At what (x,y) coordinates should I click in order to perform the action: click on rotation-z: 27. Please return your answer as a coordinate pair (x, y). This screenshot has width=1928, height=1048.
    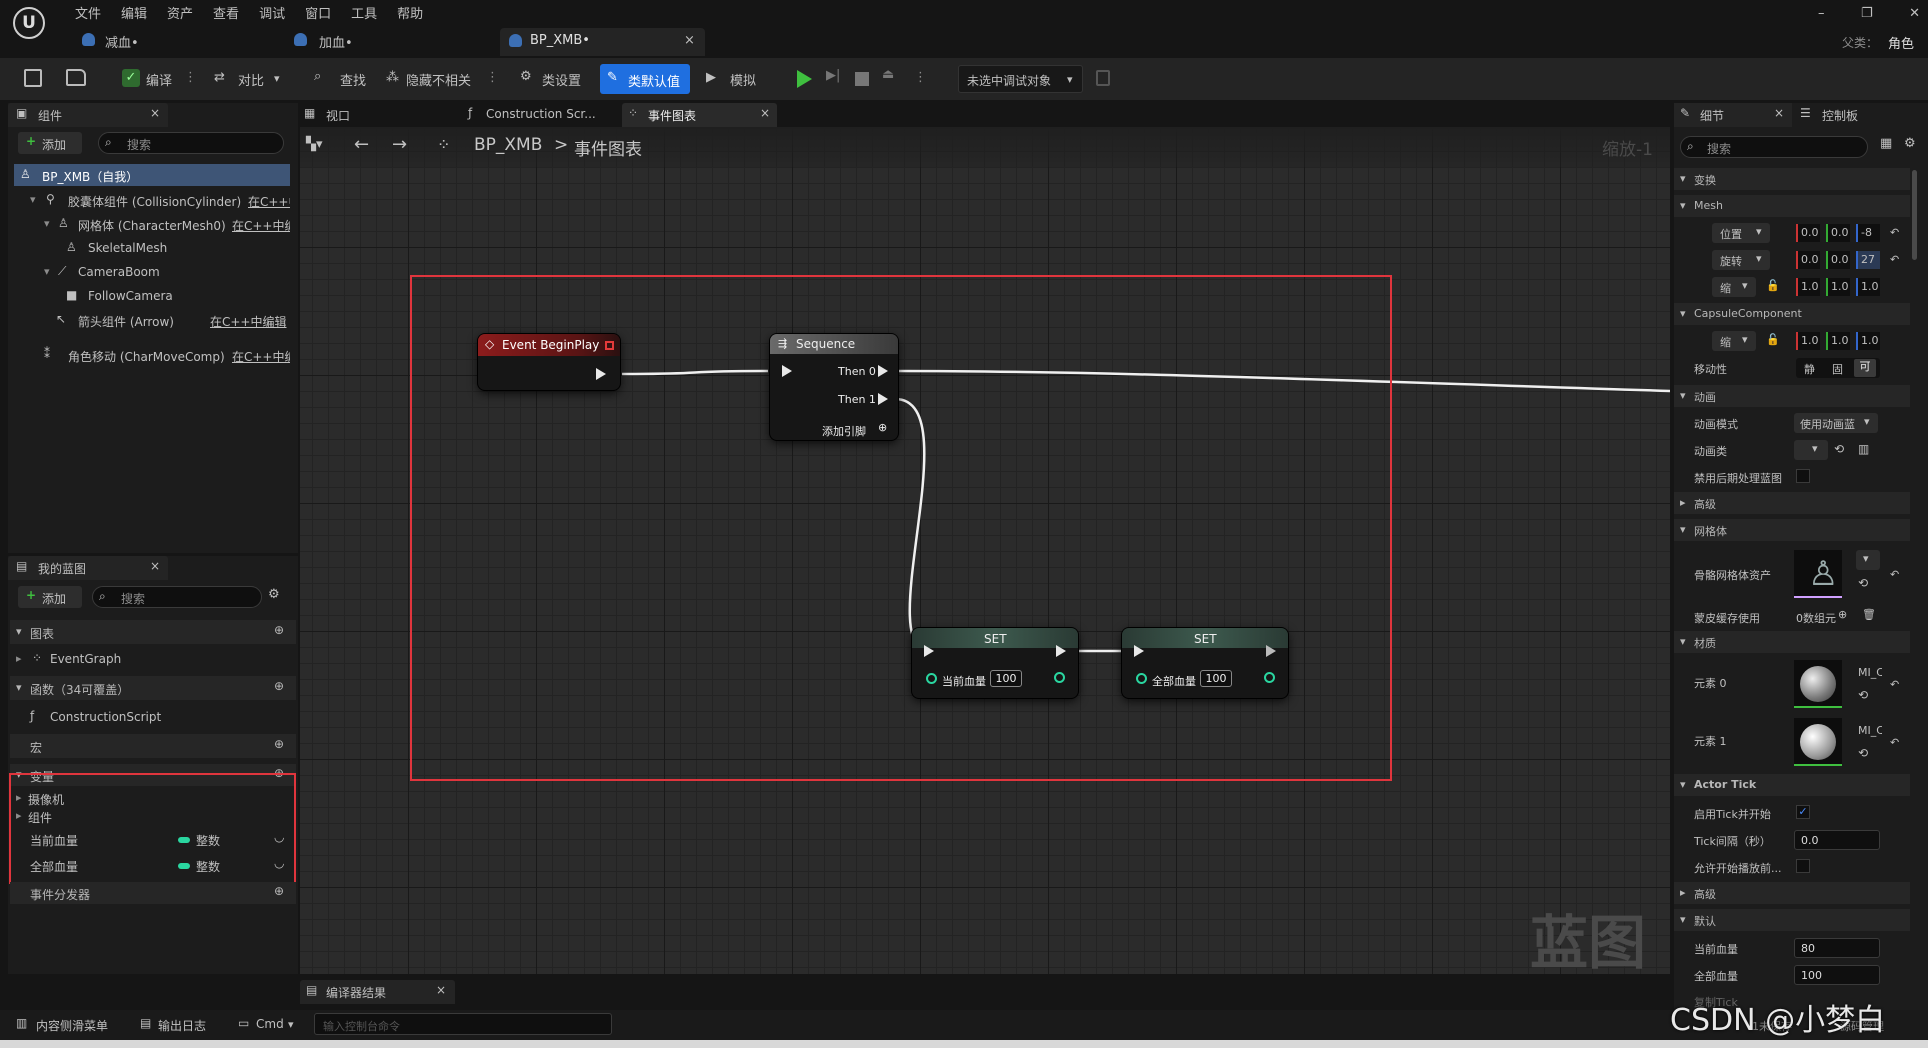
    Looking at the image, I should click on (1868, 260).